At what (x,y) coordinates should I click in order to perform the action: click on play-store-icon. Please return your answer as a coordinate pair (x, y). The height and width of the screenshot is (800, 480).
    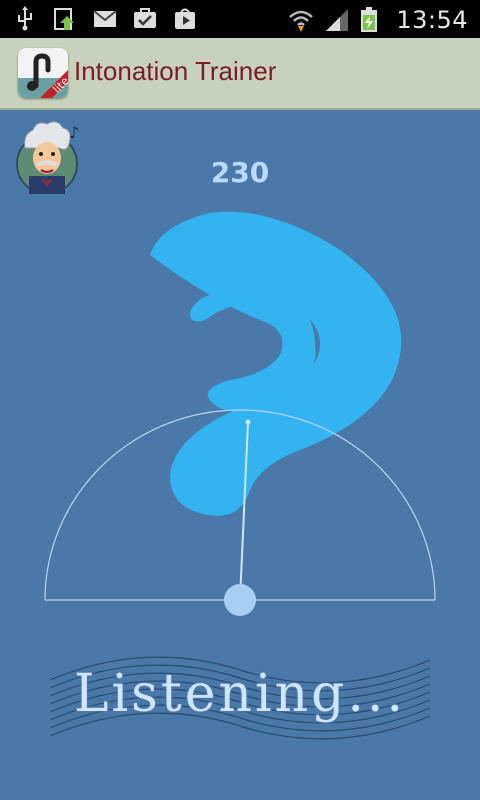
    Looking at the image, I should click on (185, 19).